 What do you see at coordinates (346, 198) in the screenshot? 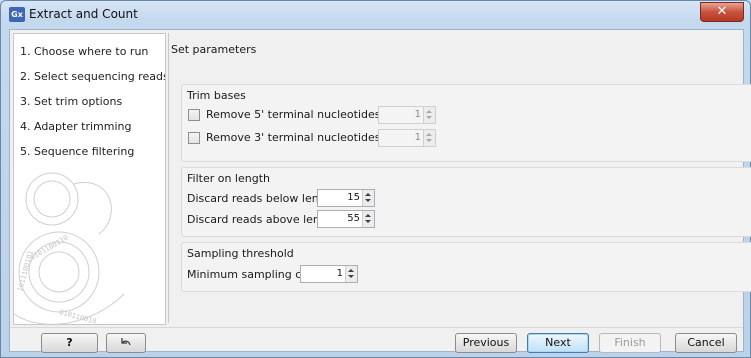
I see `discard-below-spinner: 15` at bounding box center [346, 198].